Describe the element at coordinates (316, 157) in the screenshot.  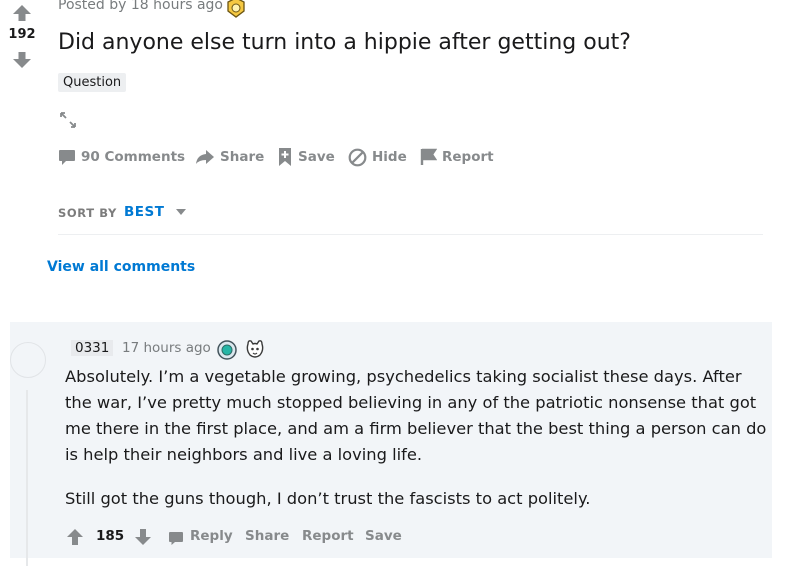
I see `save-label: Save` at that location.